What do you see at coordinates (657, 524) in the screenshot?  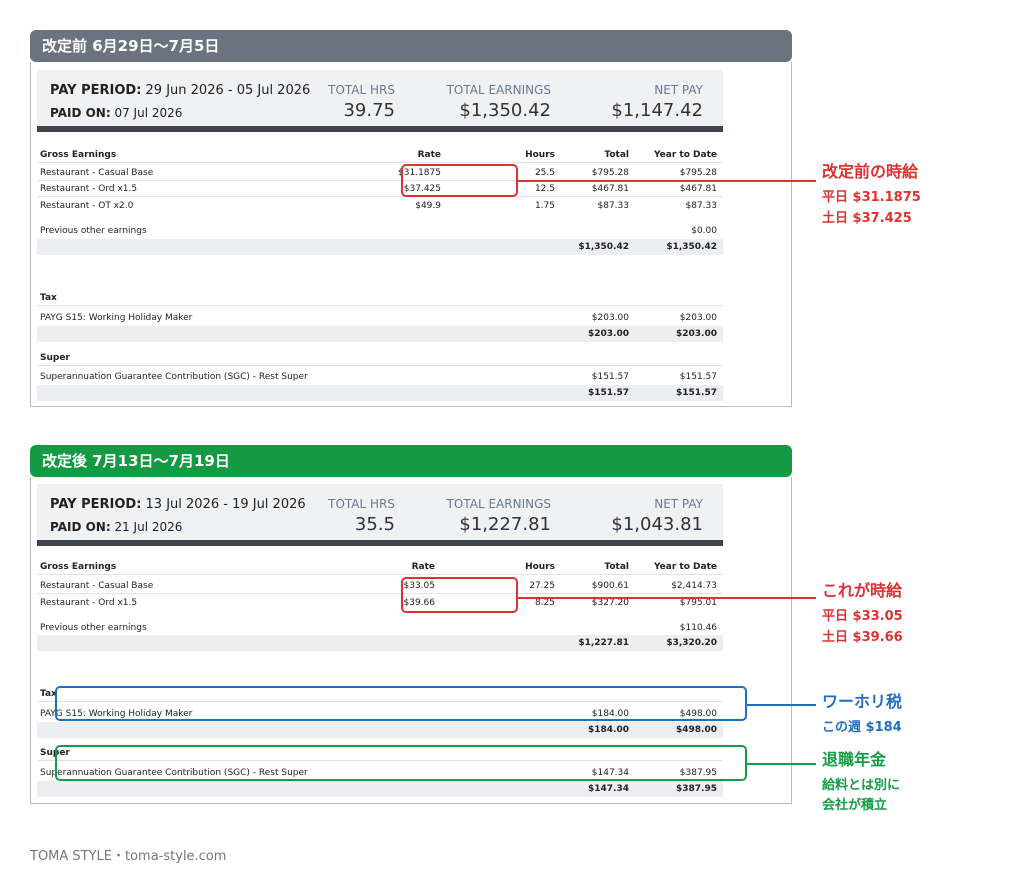 I see `net-pay-value: $1,043.81` at bounding box center [657, 524].